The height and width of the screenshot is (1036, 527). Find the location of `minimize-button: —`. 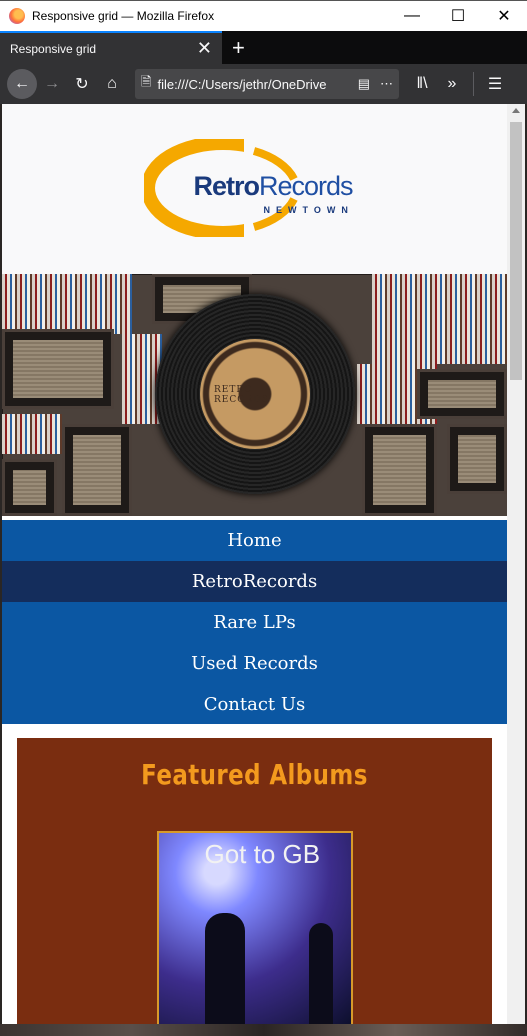

minimize-button: — is located at coordinates (412, 16).